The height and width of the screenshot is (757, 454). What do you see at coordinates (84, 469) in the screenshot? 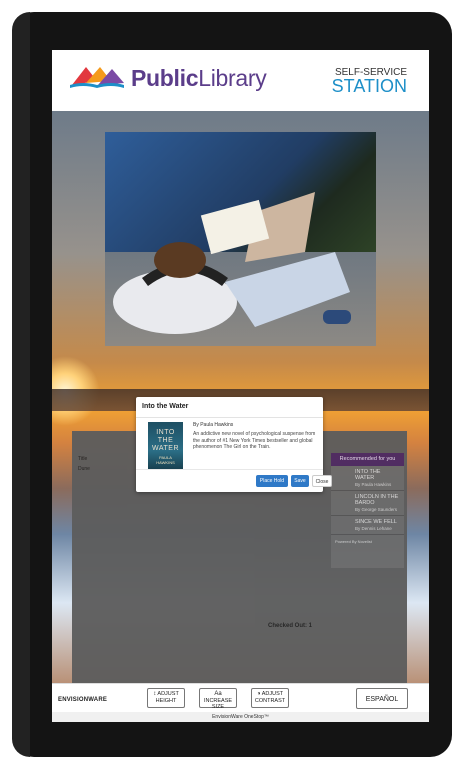
I see `table-row: Dune` at bounding box center [84, 469].